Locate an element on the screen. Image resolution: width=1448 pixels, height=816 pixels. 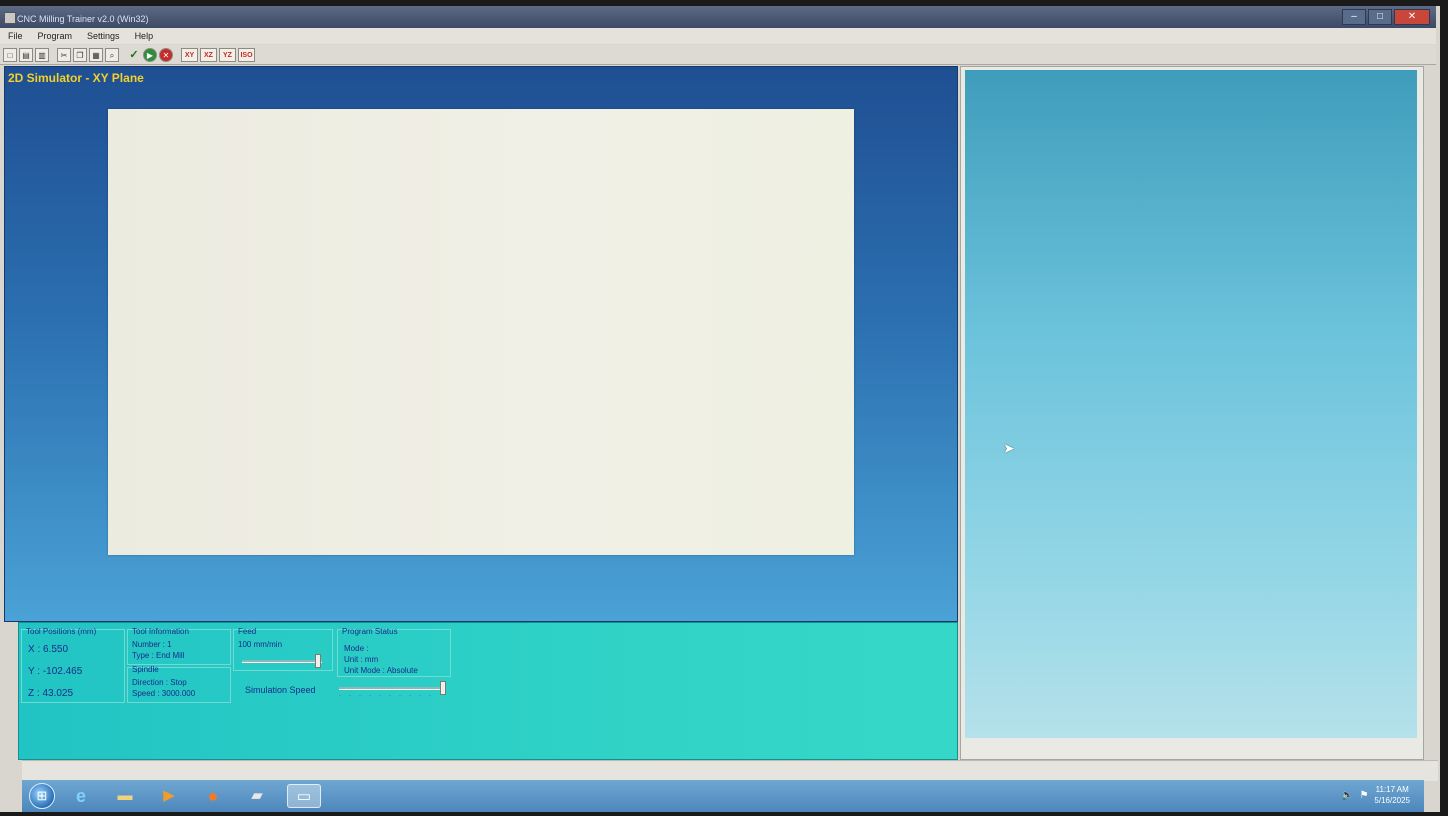
xz-plane-button: XZ is located at coordinates (208, 54).